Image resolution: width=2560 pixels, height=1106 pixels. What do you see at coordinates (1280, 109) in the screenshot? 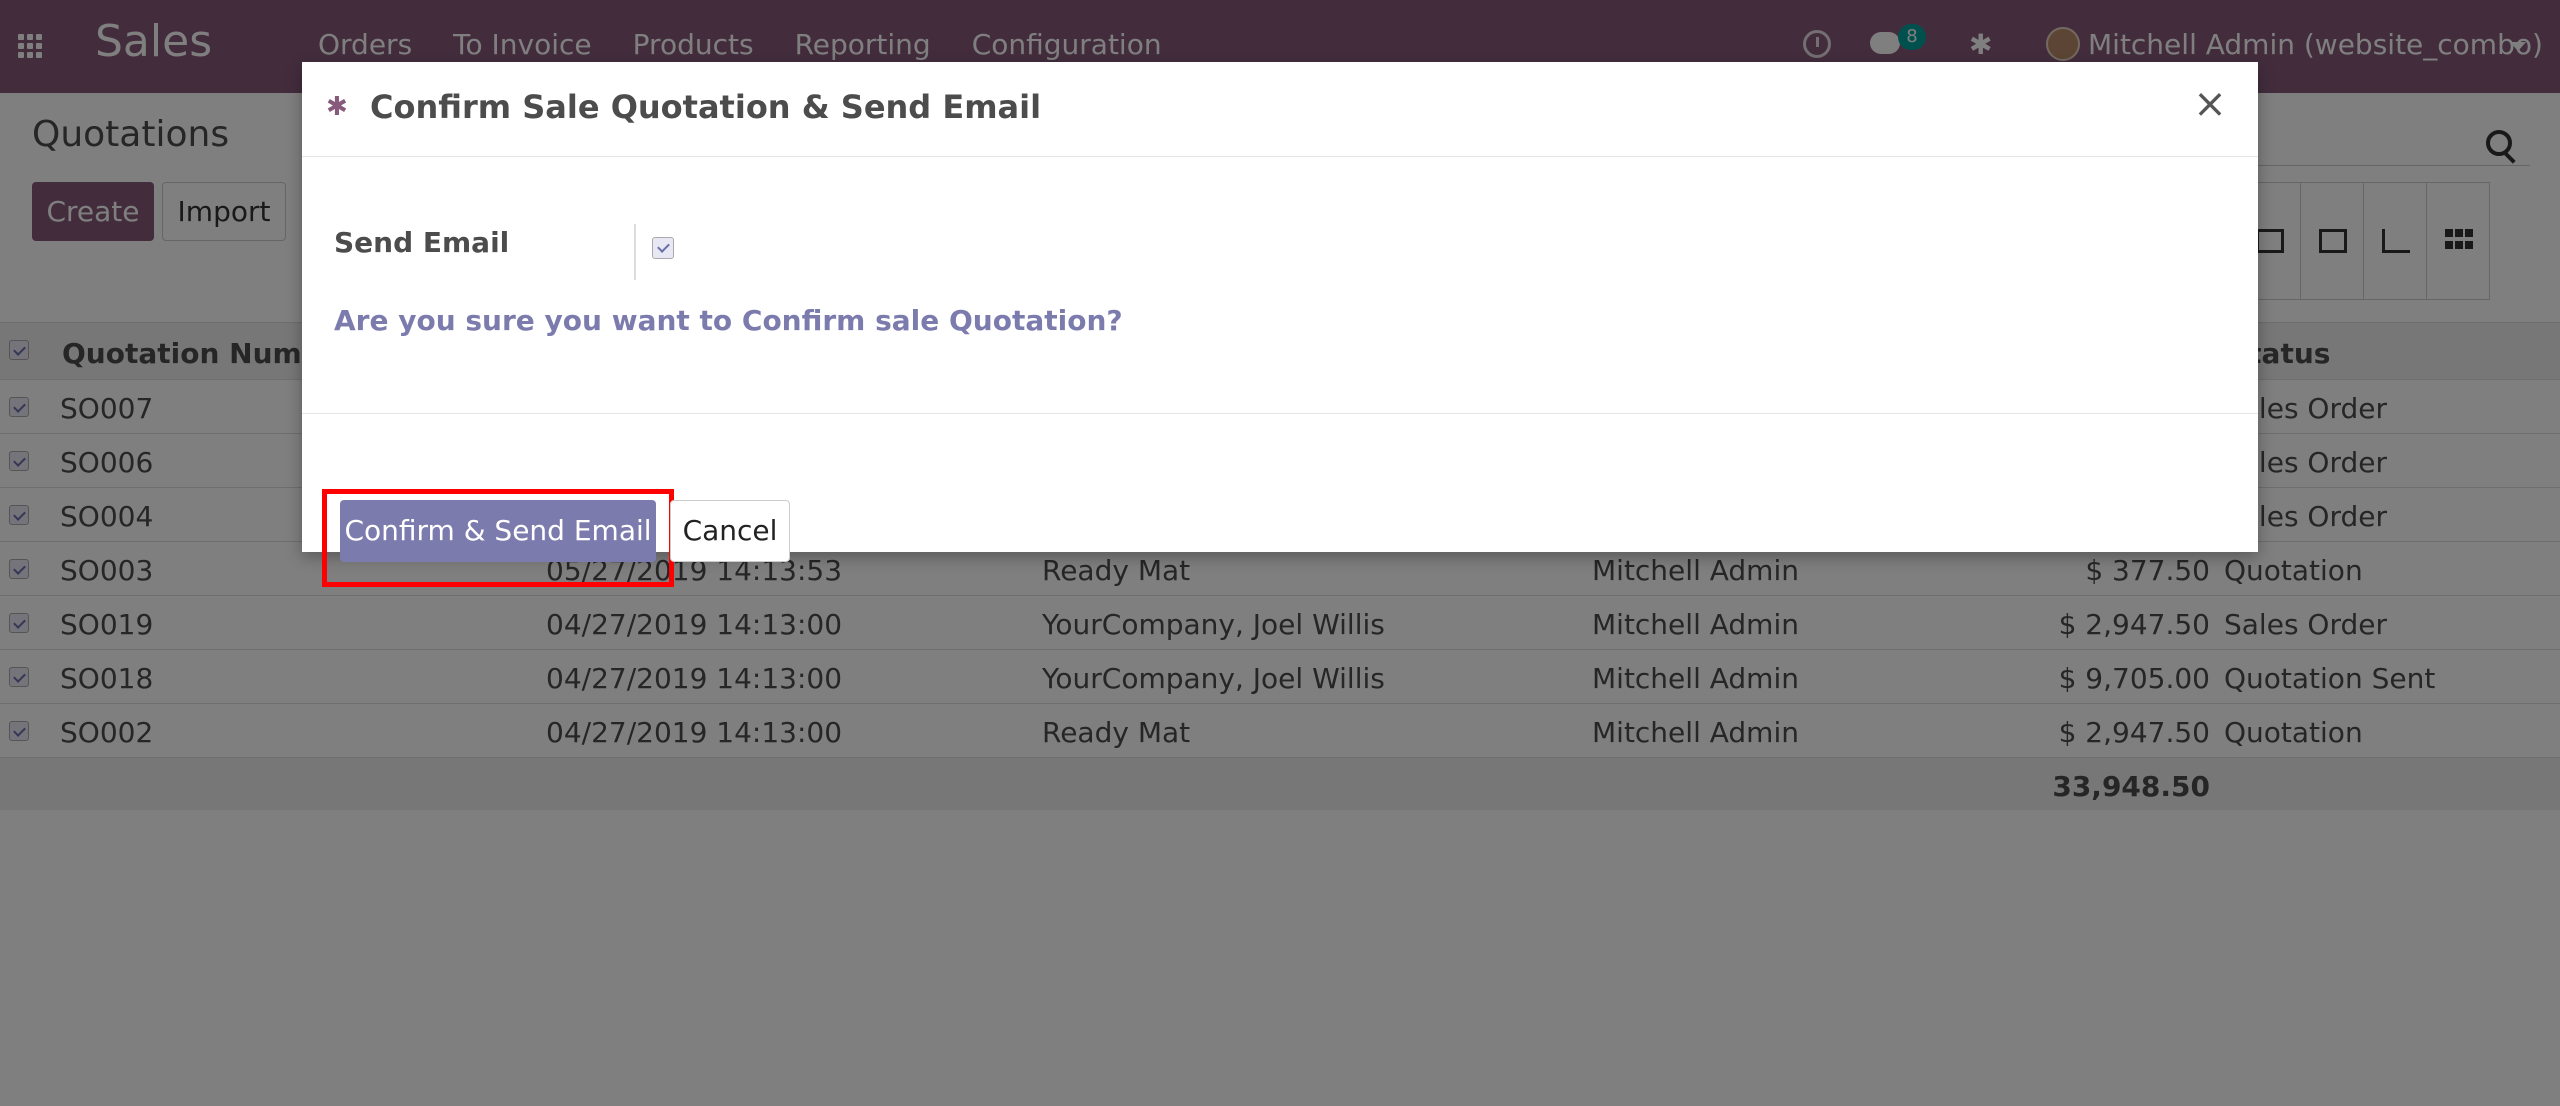
I see `dialog-header: ✱ Confirm Sale Quotation & Send Email ×` at bounding box center [1280, 109].